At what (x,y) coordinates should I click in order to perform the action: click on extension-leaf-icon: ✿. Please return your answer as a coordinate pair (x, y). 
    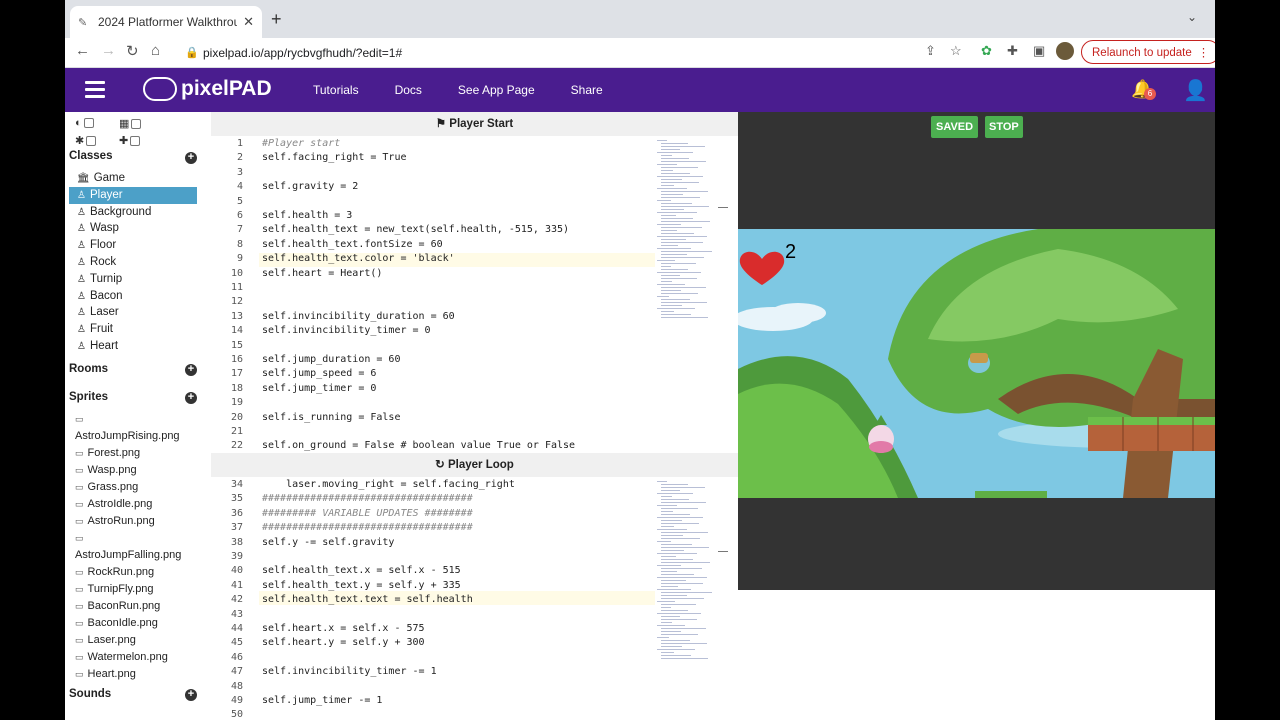
    Looking at the image, I should click on (986, 51).